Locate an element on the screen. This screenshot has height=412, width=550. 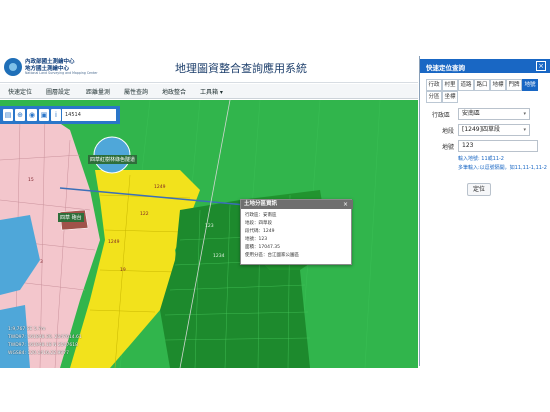
map-toolbar: ▤ ⊕ ◉ ▣ i 14514 is located at coordinates (60, 115).